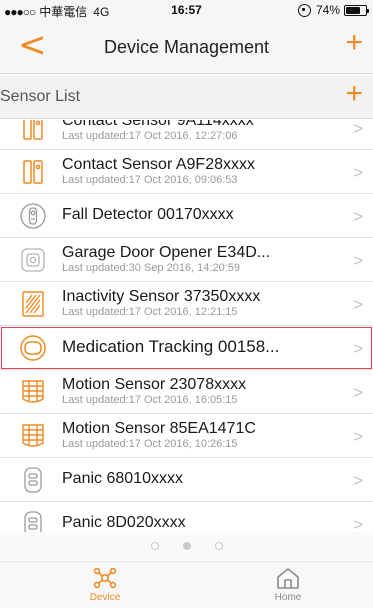 The image size is (373, 608). What do you see at coordinates (33, 216) in the screenshot?
I see `fall-detector-icon` at bounding box center [33, 216].